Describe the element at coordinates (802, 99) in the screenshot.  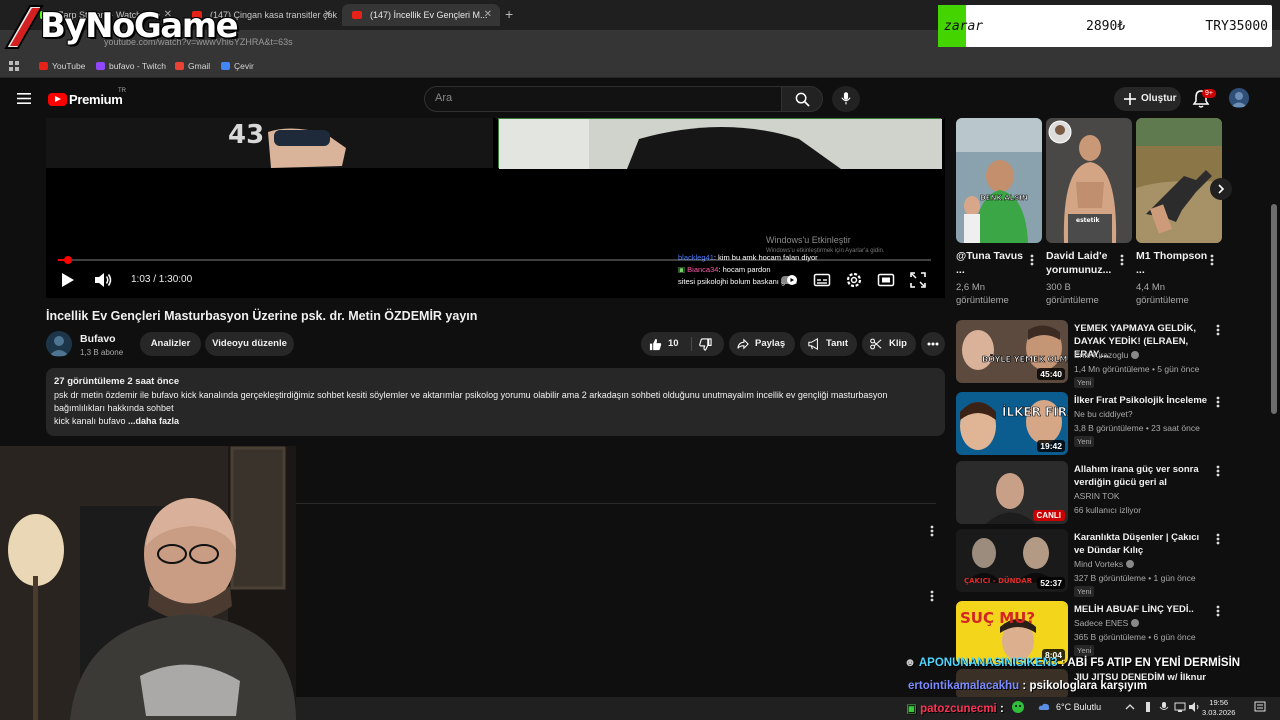
I see `search-button` at that location.